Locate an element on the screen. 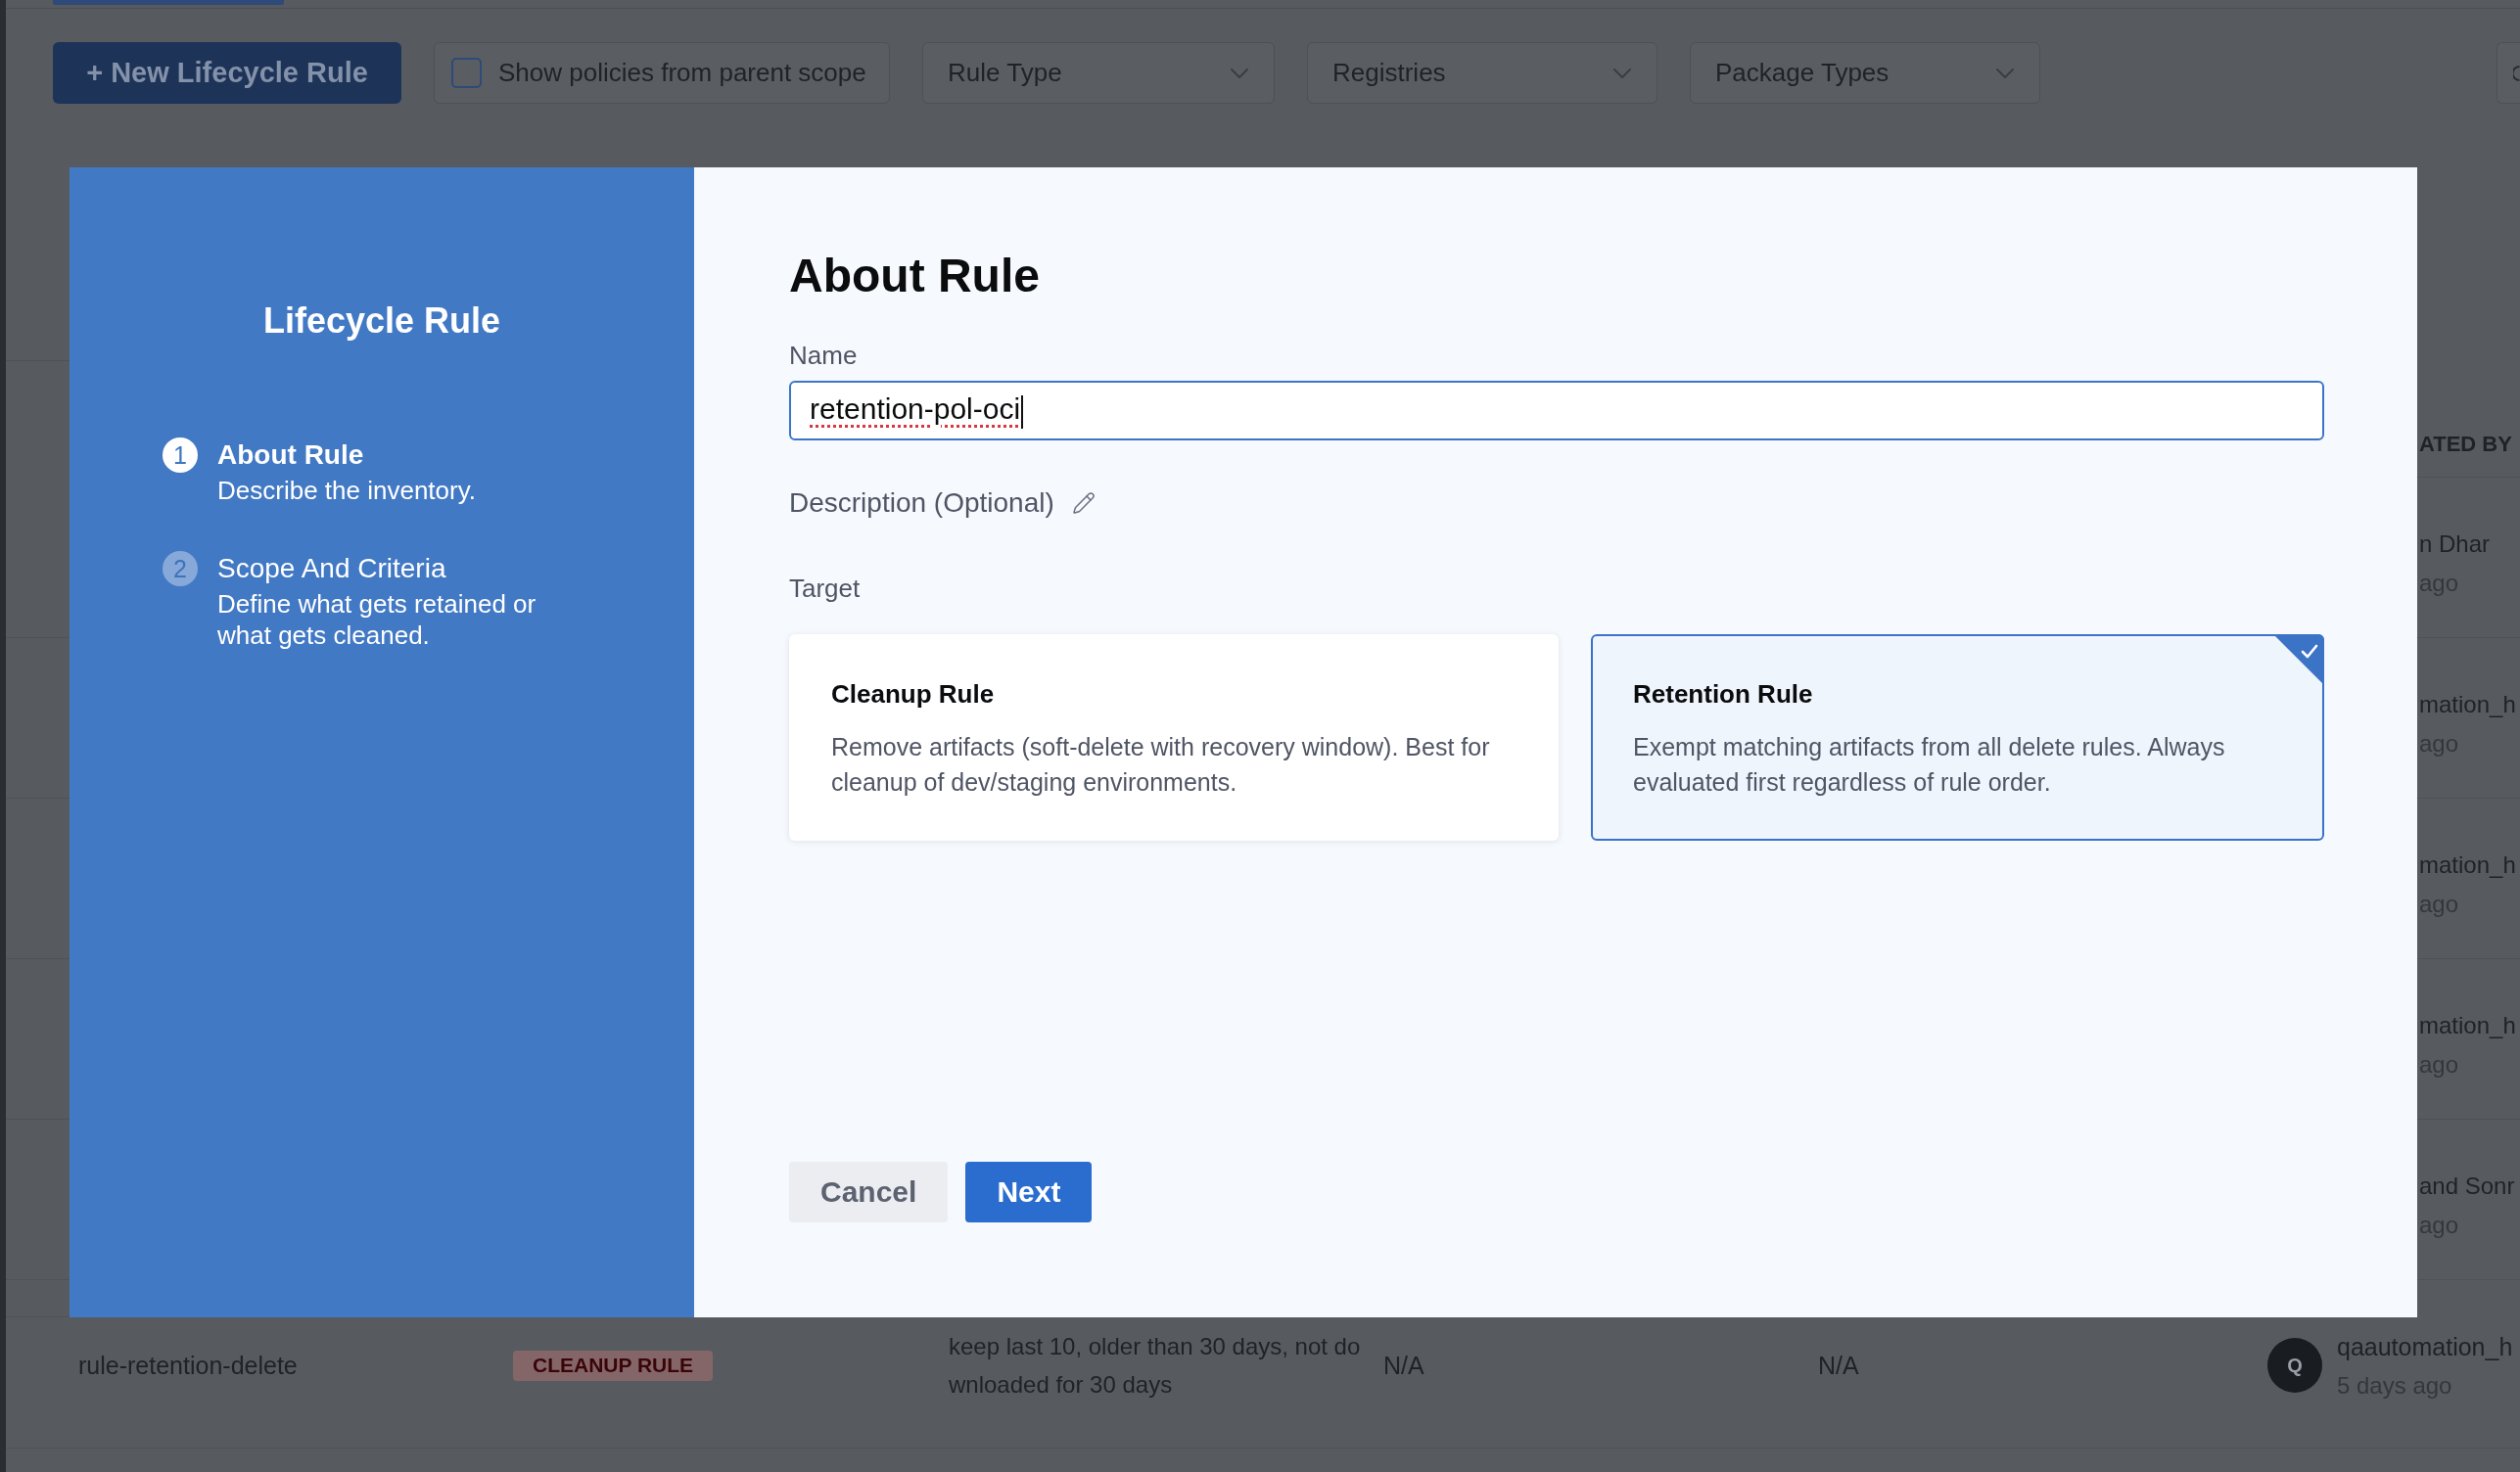  option-title: Retention Rule is located at coordinates (1723, 694).